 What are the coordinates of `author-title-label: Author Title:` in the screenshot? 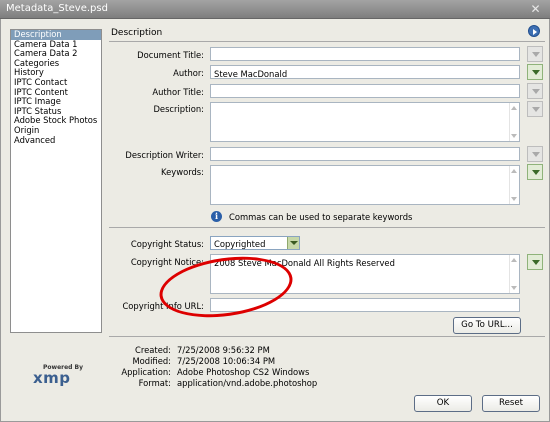 It's located at (178, 92).